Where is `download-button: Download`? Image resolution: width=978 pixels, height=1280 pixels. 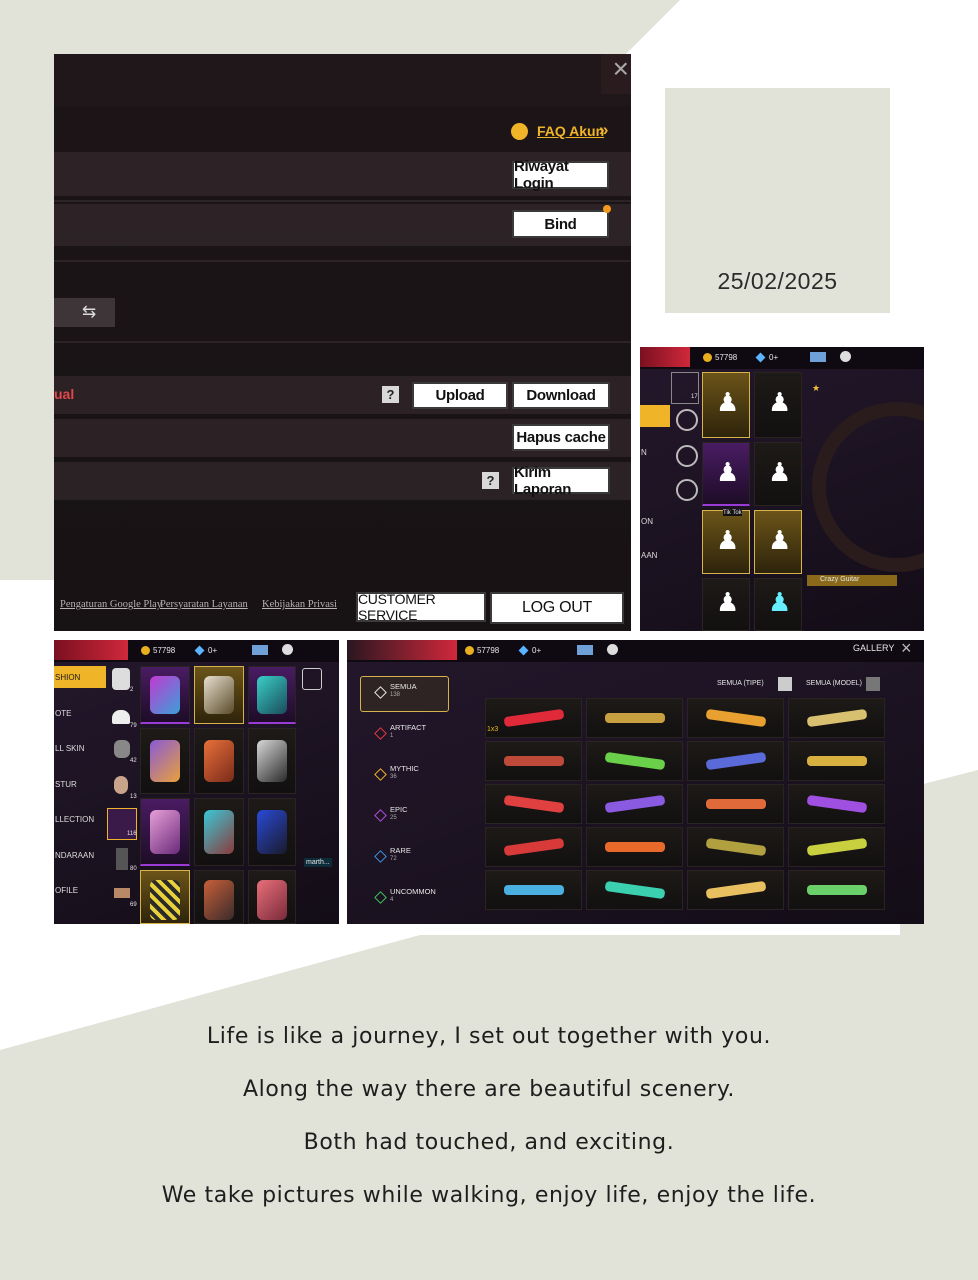
download-button: Download is located at coordinates (561, 395).